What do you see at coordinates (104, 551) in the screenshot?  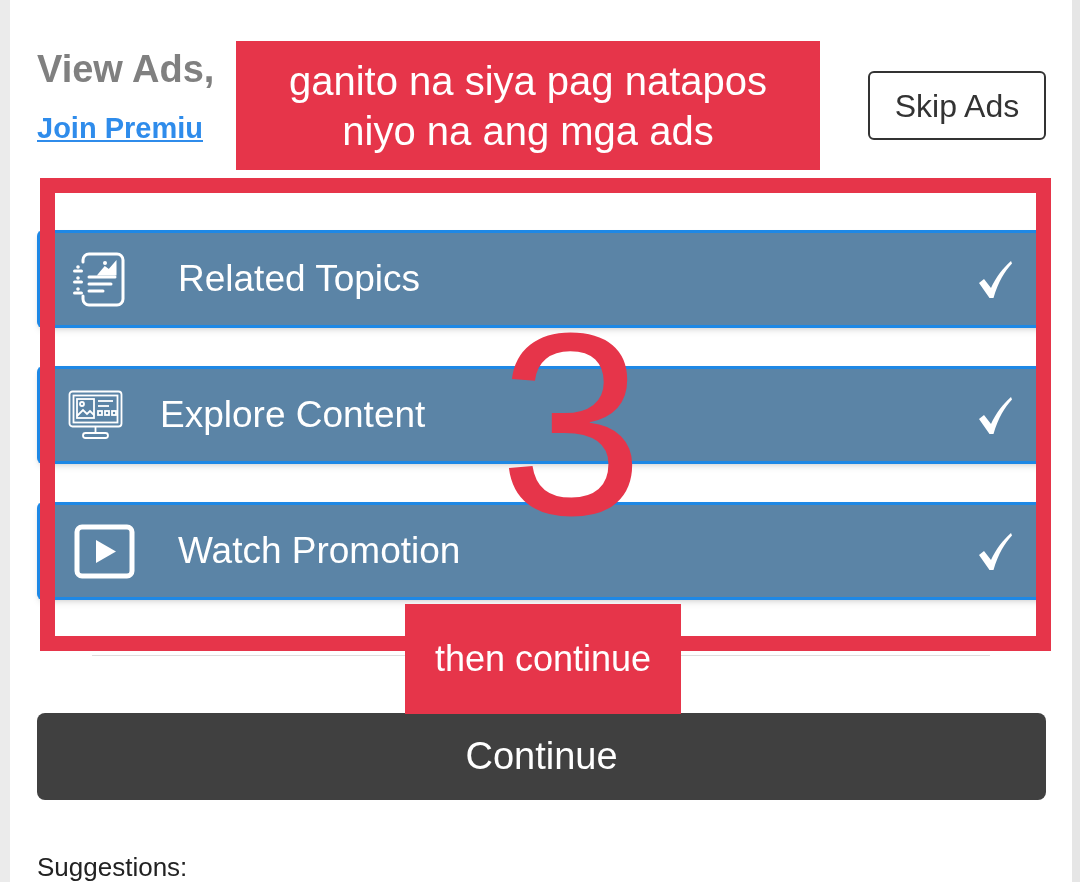 I see `play-icon` at bounding box center [104, 551].